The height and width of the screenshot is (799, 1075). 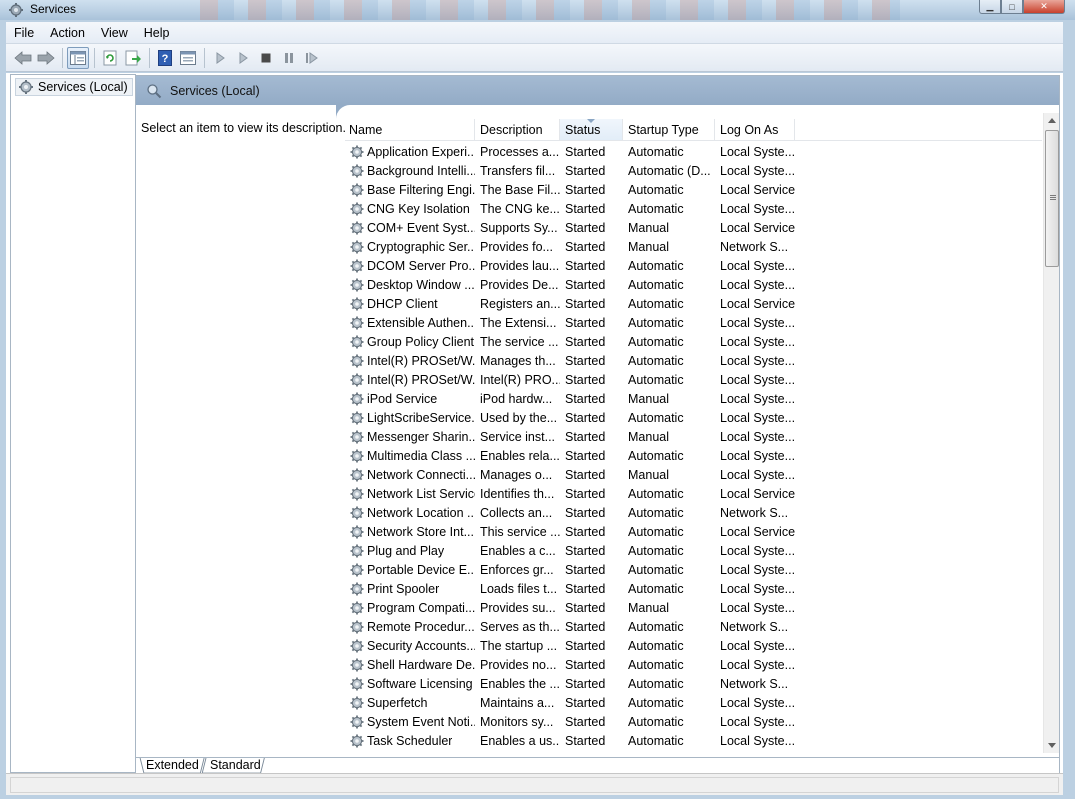 I want to click on service-name-text: Print Spooler, so click(x=403, y=588).